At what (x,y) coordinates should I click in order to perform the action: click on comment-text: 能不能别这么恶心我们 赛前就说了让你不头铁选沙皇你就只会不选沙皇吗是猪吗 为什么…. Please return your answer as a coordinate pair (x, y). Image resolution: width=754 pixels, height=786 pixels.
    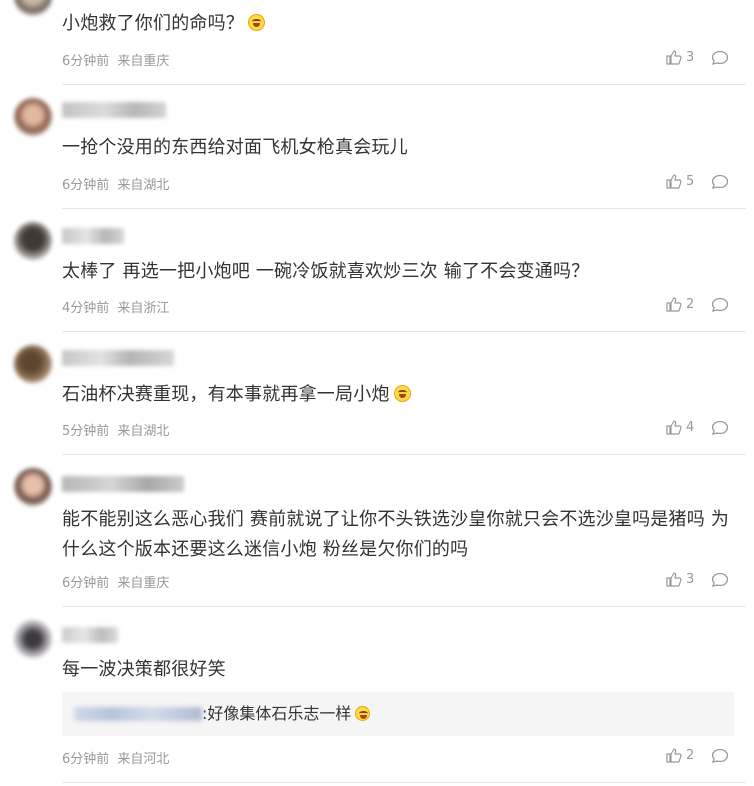
    Looking at the image, I should click on (396, 534).